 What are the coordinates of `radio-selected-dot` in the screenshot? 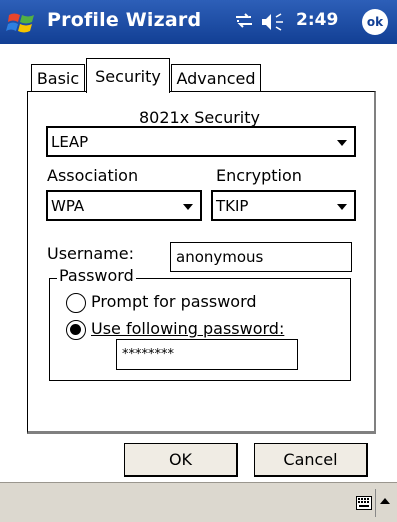 It's located at (75, 329).